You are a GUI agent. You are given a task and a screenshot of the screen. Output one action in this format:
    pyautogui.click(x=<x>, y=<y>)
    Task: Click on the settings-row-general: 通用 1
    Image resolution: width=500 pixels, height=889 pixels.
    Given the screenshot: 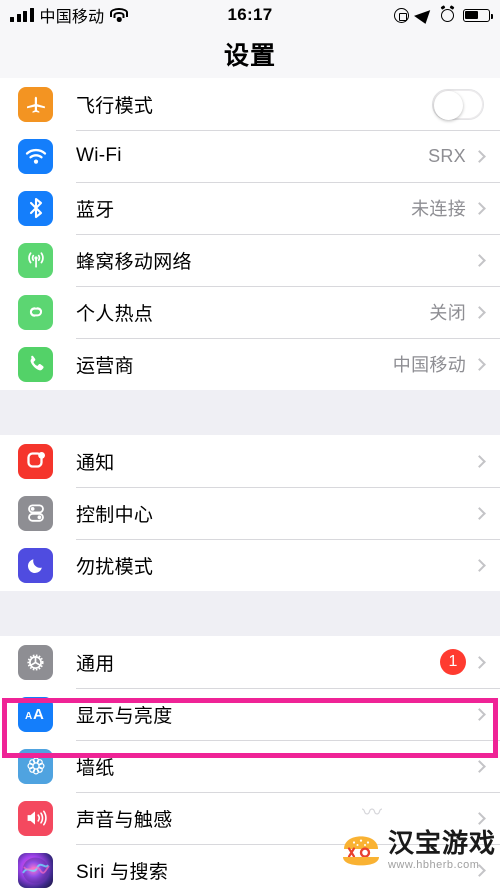 What is the action you would take?
    pyautogui.click(x=250, y=662)
    